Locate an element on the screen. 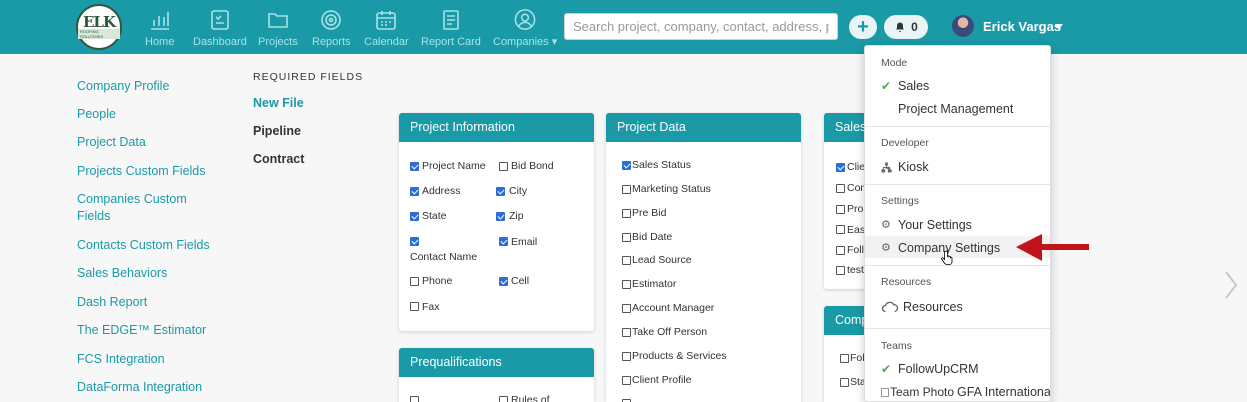 The height and width of the screenshot is (402, 1247). nav-reports: Reports is located at coordinates (331, 28).